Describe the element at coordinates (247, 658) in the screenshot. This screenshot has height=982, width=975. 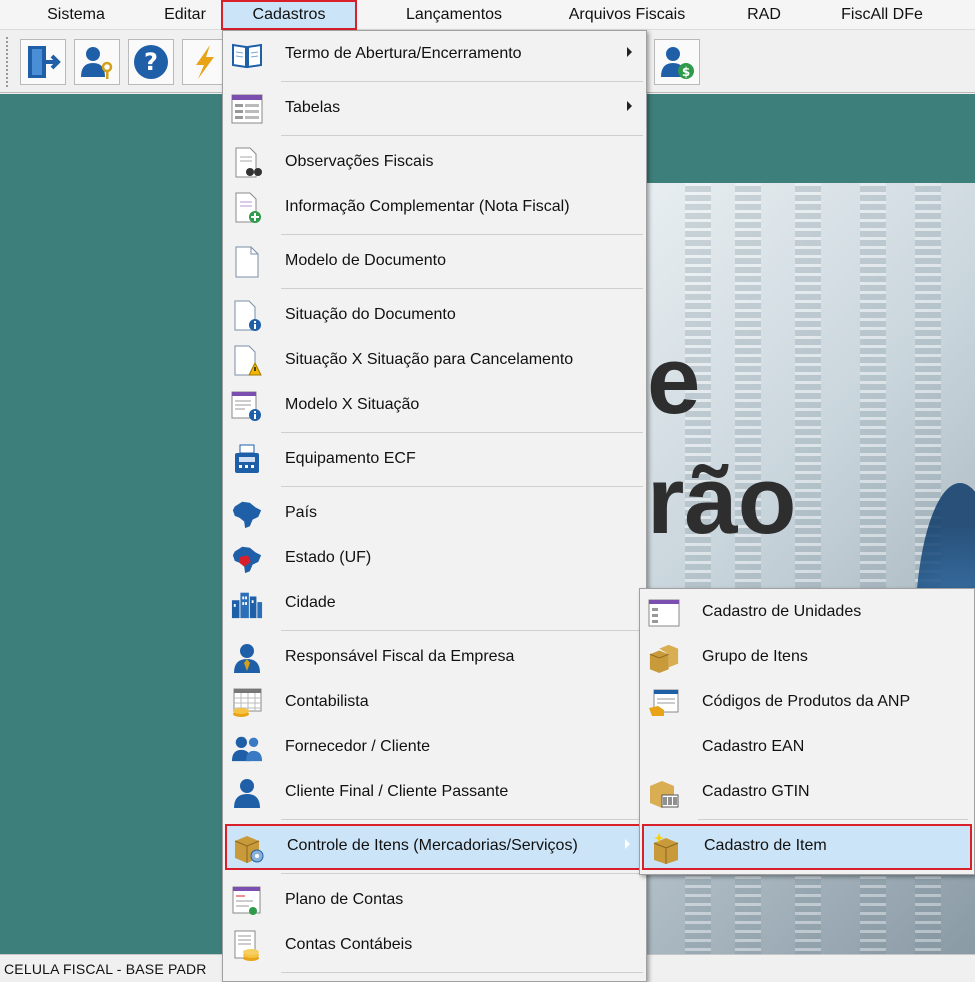
I see `person-tie-icon` at that location.